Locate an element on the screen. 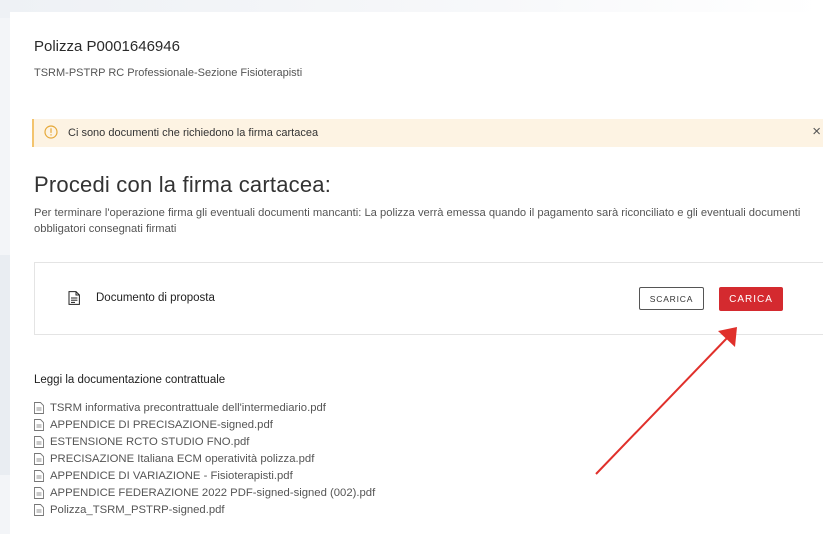 Image resolution: width=823 pixels, height=534 pixels. contract-docs-heading: Leggi la documentazione contrattuale is located at coordinates (130, 380).